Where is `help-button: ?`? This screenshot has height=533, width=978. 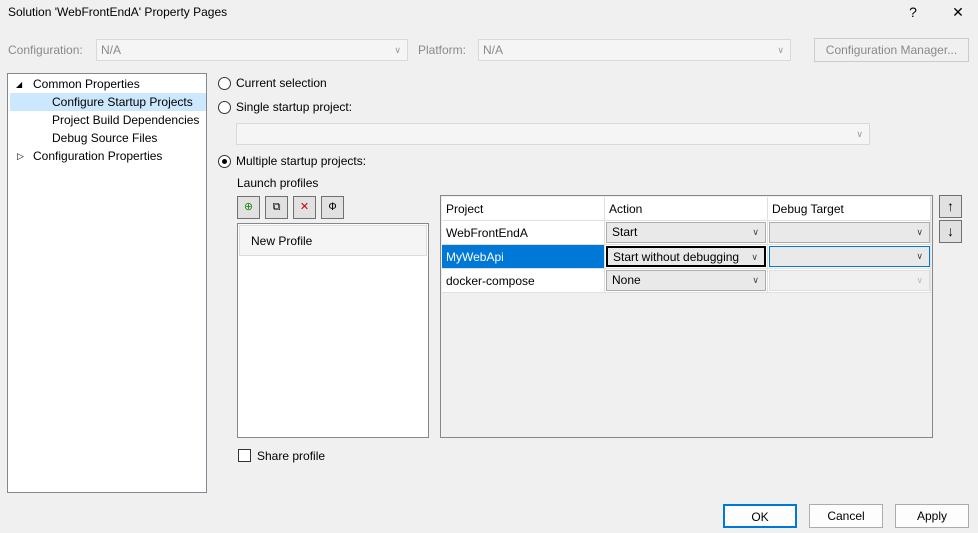 help-button: ? is located at coordinates (913, 12).